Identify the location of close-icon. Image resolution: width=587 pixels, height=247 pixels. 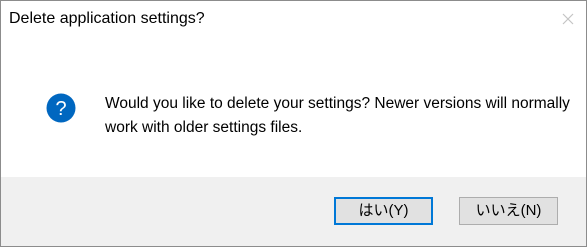
(568, 19).